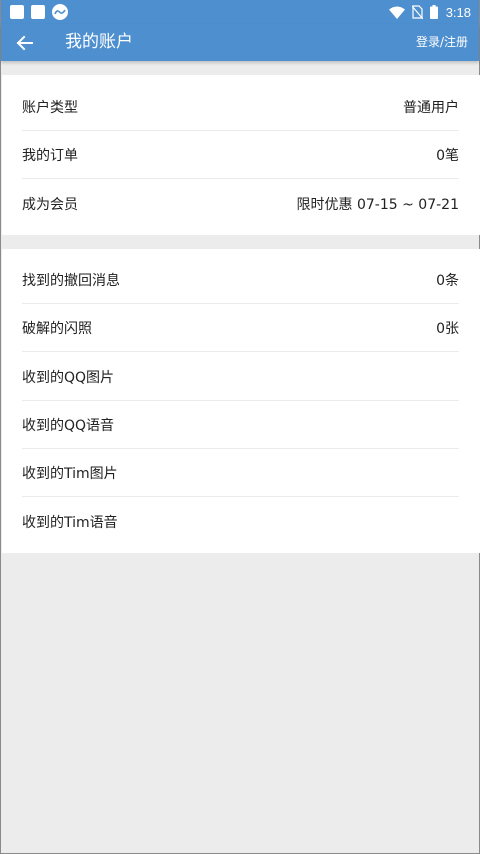  What do you see at coordinates (447, 280) in the screenshot?
I see `row-value: 0条` at bounding box center [447, 280].